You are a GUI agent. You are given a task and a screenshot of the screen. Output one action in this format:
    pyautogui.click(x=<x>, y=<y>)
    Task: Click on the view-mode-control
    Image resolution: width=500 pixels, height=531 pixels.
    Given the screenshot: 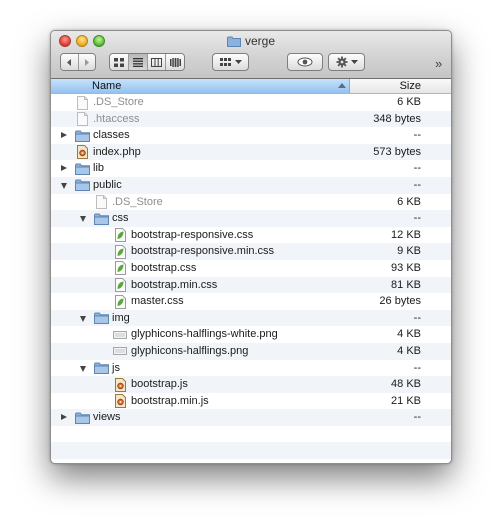 What is the action you would take?
    pyautogui.click(x=147, y=62)
    